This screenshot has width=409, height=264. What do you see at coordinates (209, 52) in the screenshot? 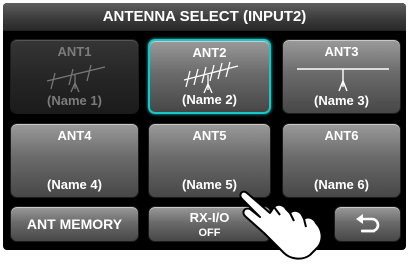
I see `ant2-label: ANT2` at bounding box center [209, 52].